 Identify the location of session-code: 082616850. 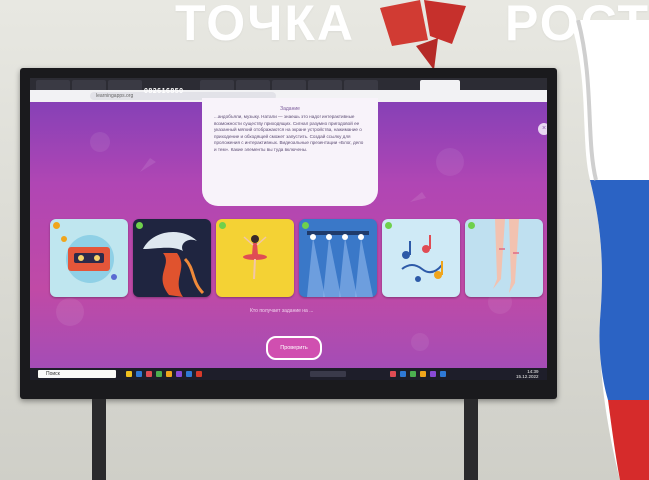
(164, 91).